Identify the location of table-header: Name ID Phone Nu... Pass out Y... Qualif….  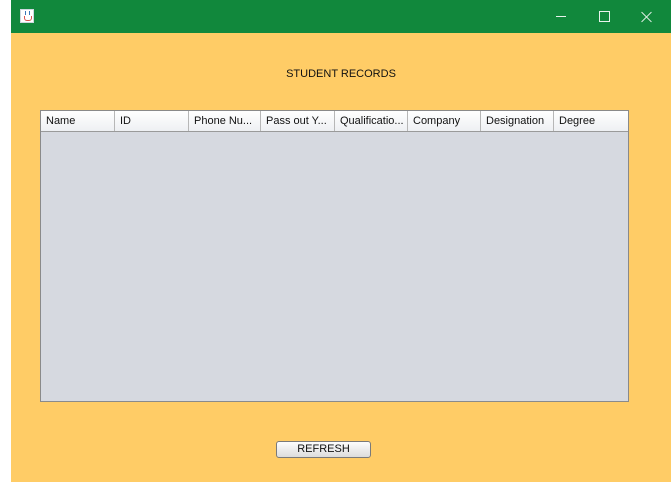
(334, 121).